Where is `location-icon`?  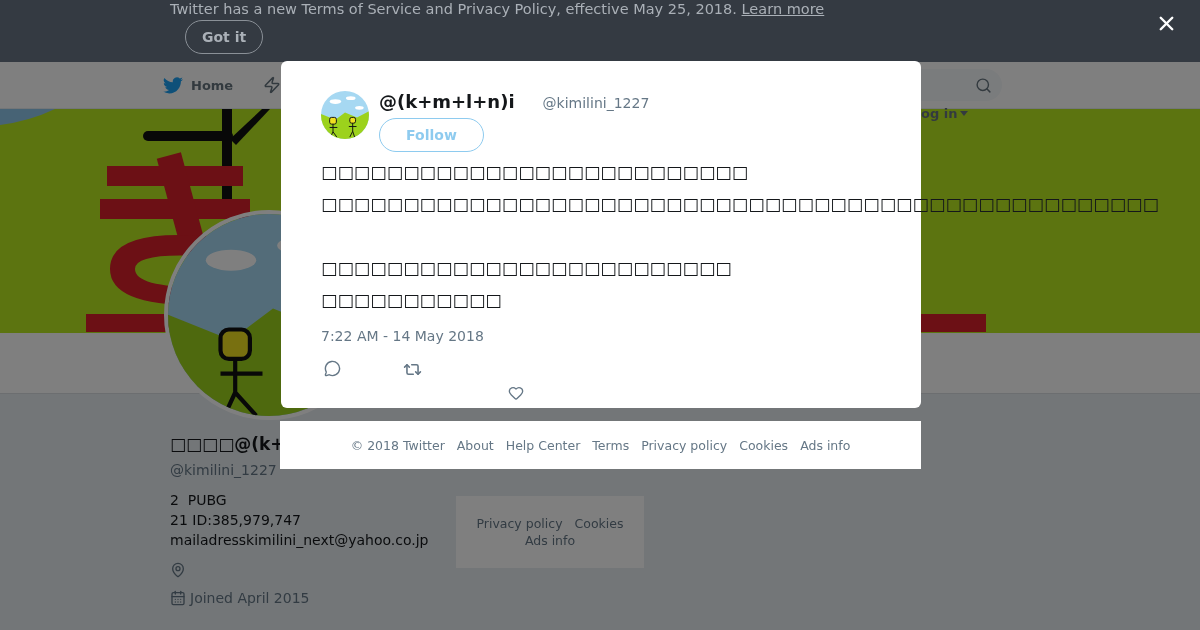 location-icon is located at coordinates (178, 570).